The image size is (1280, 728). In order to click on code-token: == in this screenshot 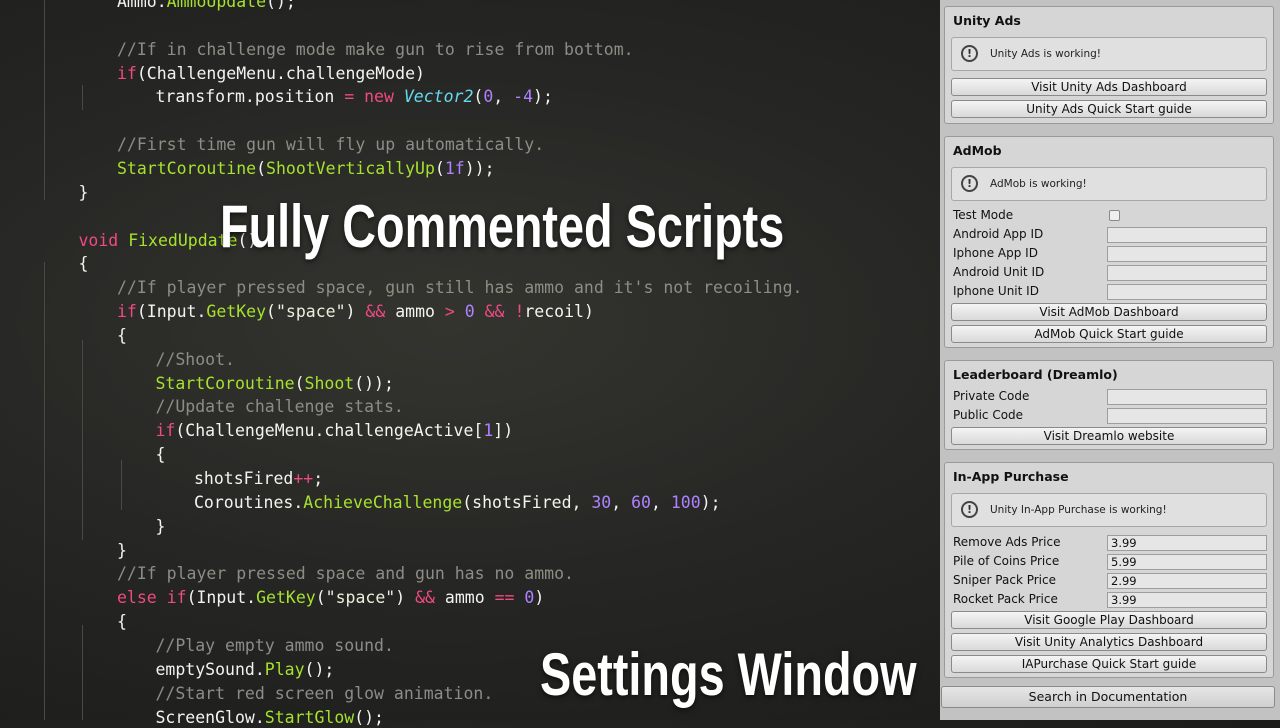, I will do `click(504, 598)`.